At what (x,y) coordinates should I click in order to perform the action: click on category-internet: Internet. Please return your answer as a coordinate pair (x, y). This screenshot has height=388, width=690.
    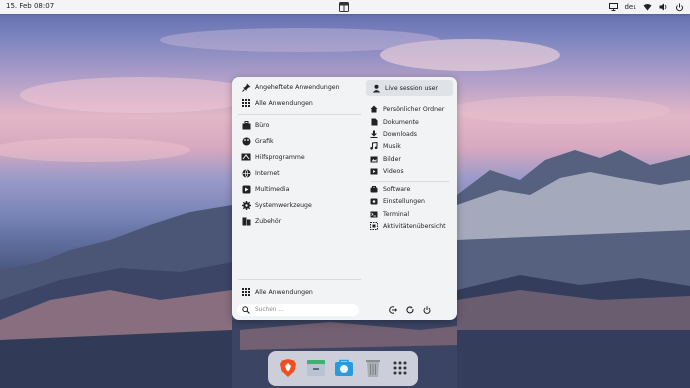
    Looking at the image, I should click on (260, 173).